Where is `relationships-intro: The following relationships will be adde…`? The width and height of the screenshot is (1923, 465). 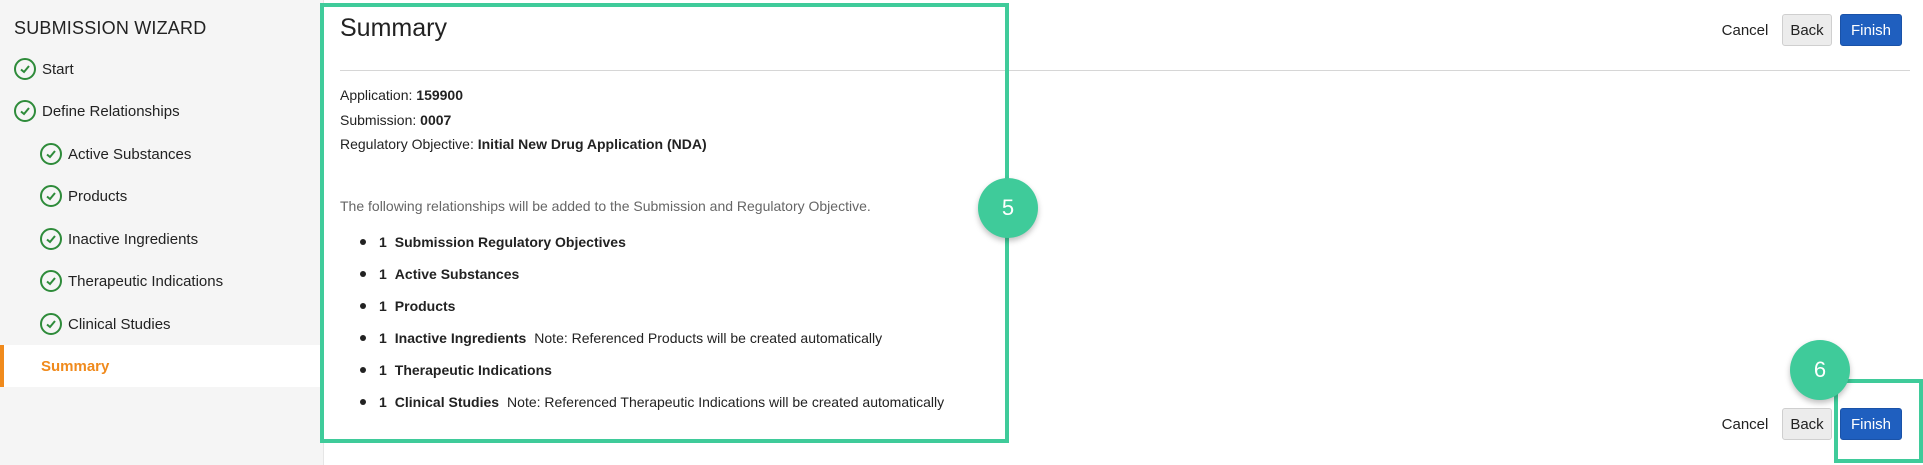
relationships-intro: The following relationships will be adde… is located at coordinates (605, 206).